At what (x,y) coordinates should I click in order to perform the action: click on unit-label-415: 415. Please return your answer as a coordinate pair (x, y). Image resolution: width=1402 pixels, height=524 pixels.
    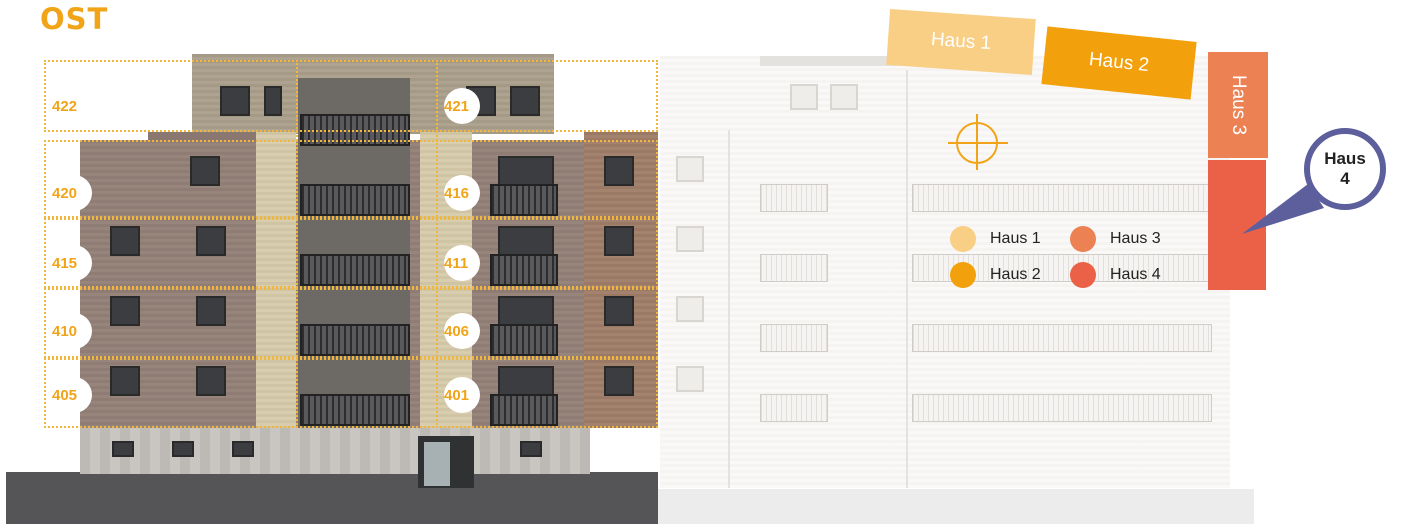
    Looking at the image, I should click on (64, 263).